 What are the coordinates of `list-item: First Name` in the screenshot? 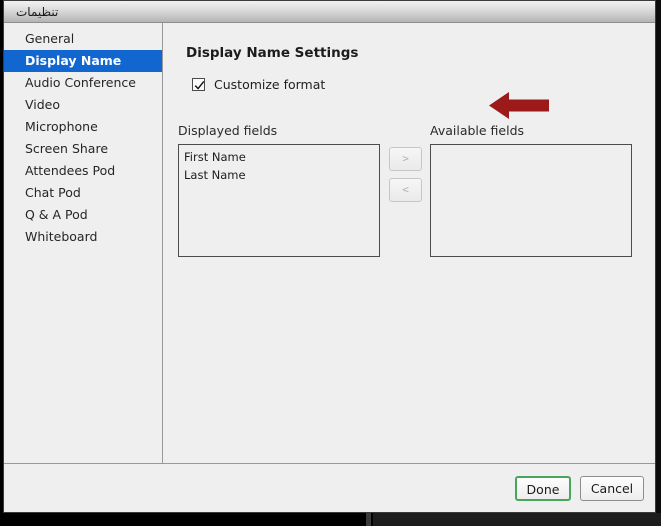 It's located at (279, 157).